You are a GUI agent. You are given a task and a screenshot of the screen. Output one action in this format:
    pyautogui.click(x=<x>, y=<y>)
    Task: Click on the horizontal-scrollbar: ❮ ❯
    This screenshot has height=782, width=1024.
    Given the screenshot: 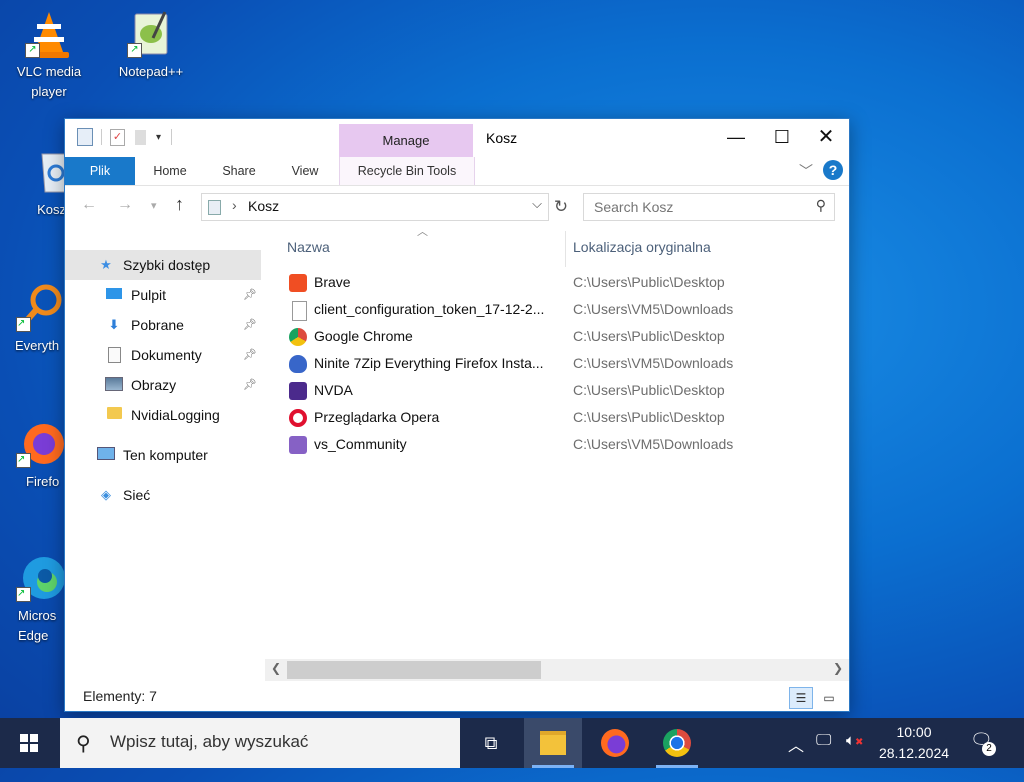 What is the action you would take?
    pyautogui.click(x=557, y=670)
    